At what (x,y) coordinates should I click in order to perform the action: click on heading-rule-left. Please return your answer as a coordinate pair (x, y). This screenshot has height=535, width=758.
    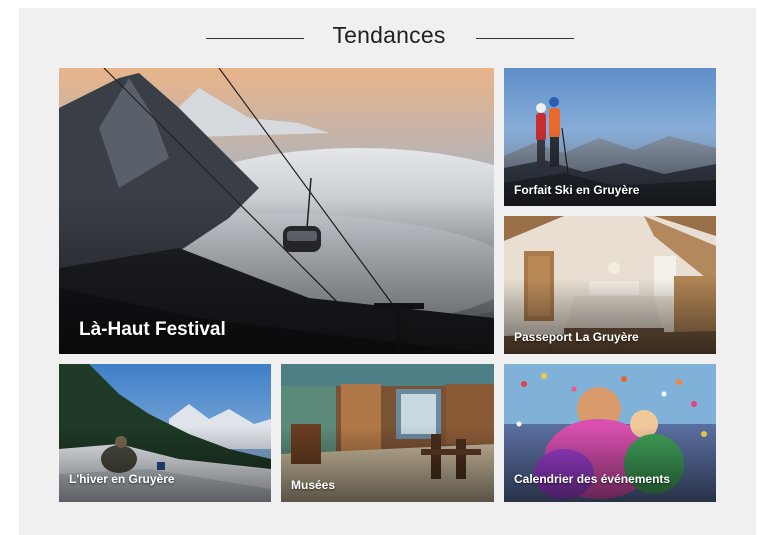
    Looking at the image, I should click on (255, 38).